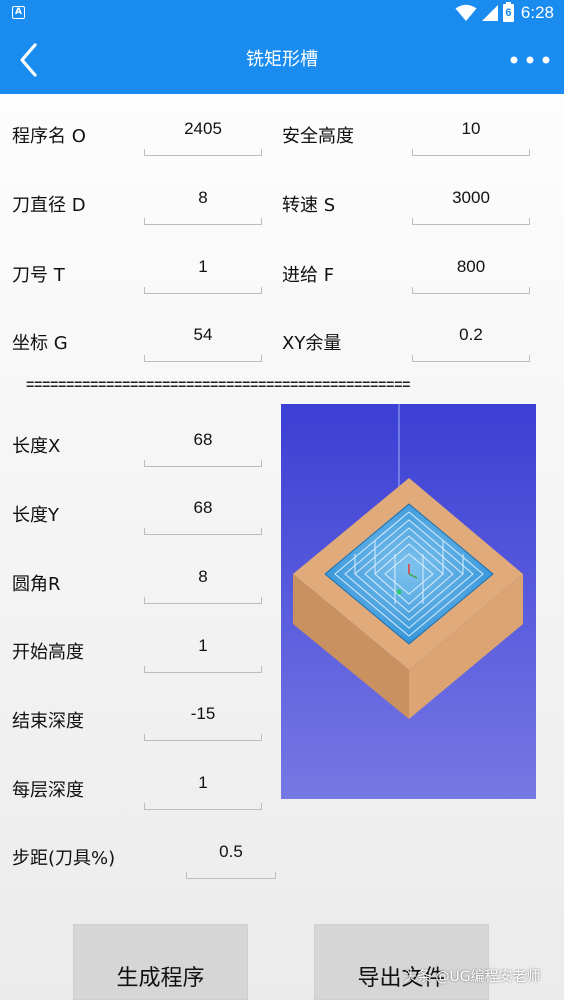 Image resolution: width=564 pixels, height=1000 pixels. I want to click on corner-radius-input: 8, so click(203, 584).